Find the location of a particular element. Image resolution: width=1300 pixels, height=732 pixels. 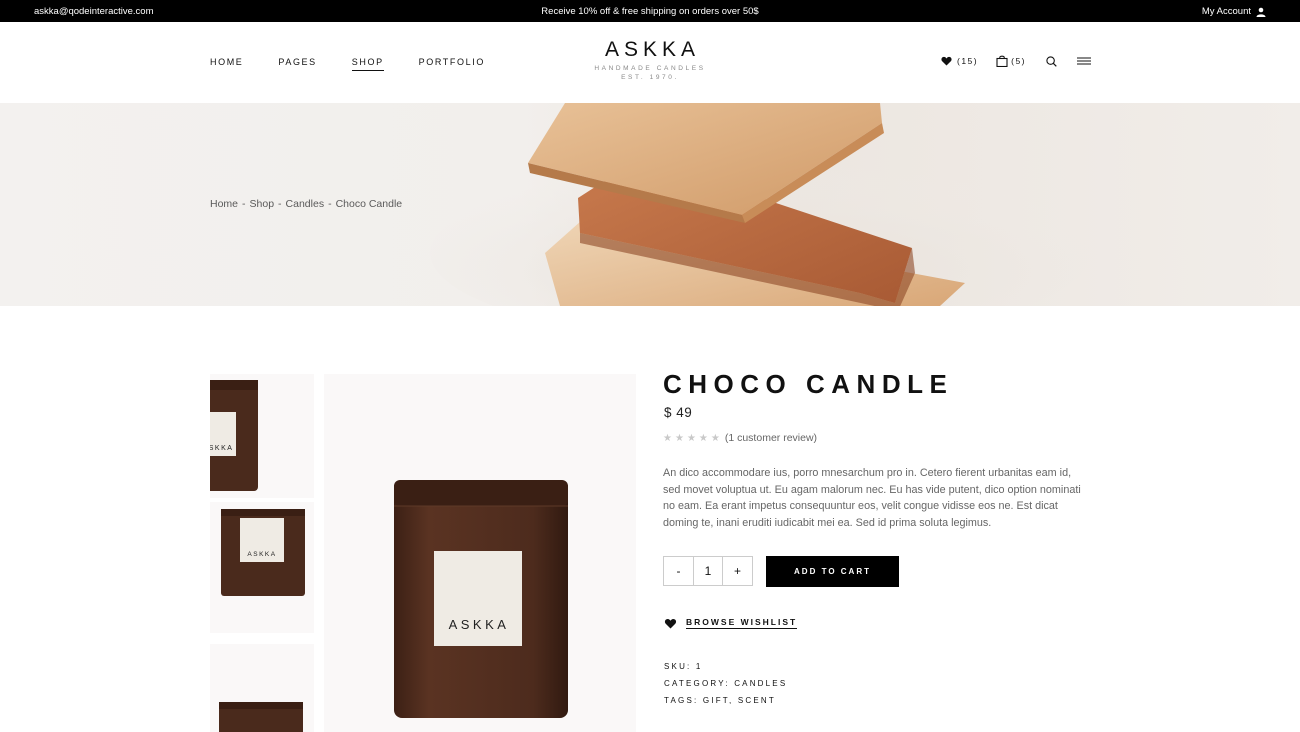

search-icon is located at coordinates (1051, 61).